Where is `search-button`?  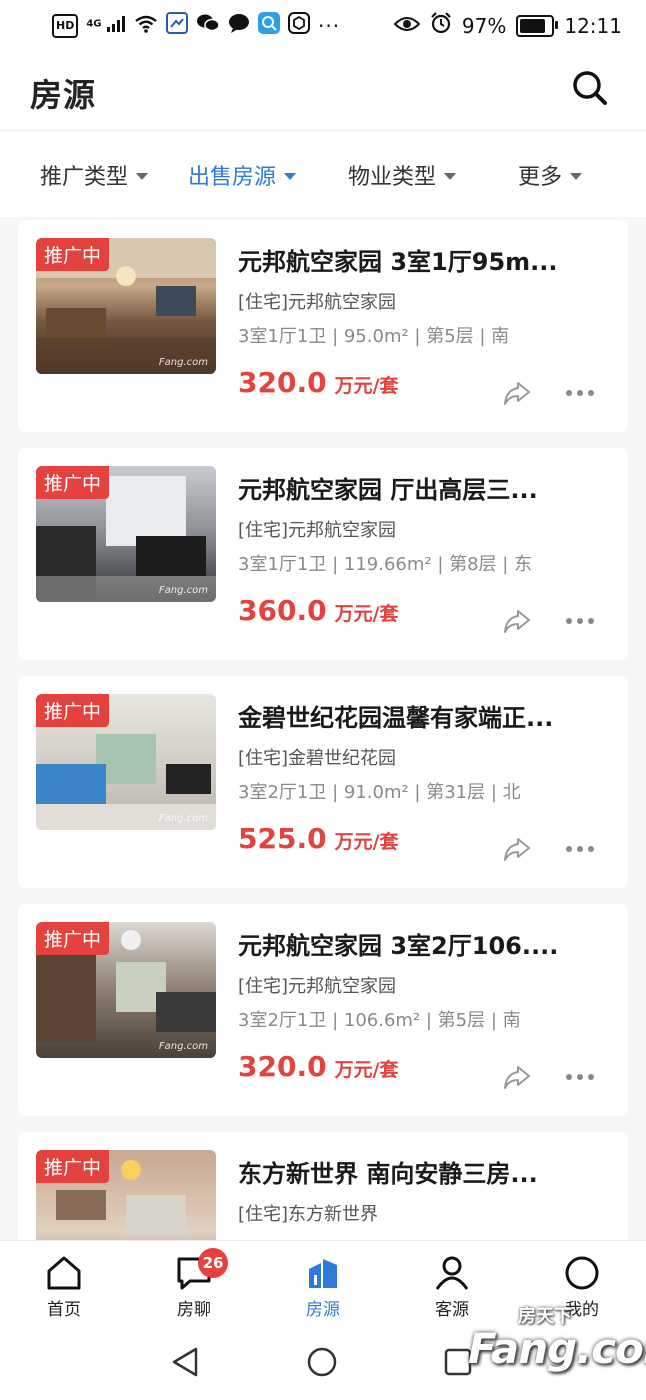
search-button is located at coordinates (590, 88).